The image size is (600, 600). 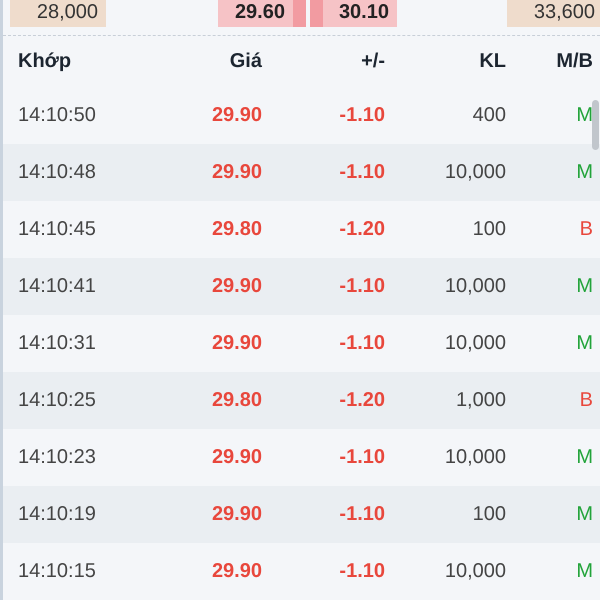 I want to click on time-cell: 14:10:41, so click(x=57, y=286).